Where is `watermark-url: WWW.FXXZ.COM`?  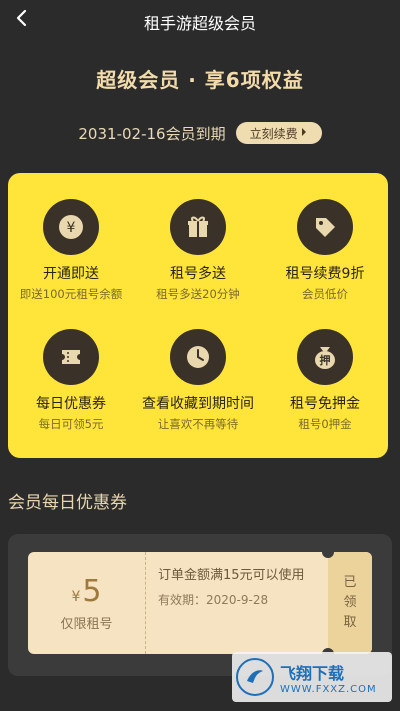
watermark-url: WWW.FXXZ.COM is located at coordinates (328, 689).